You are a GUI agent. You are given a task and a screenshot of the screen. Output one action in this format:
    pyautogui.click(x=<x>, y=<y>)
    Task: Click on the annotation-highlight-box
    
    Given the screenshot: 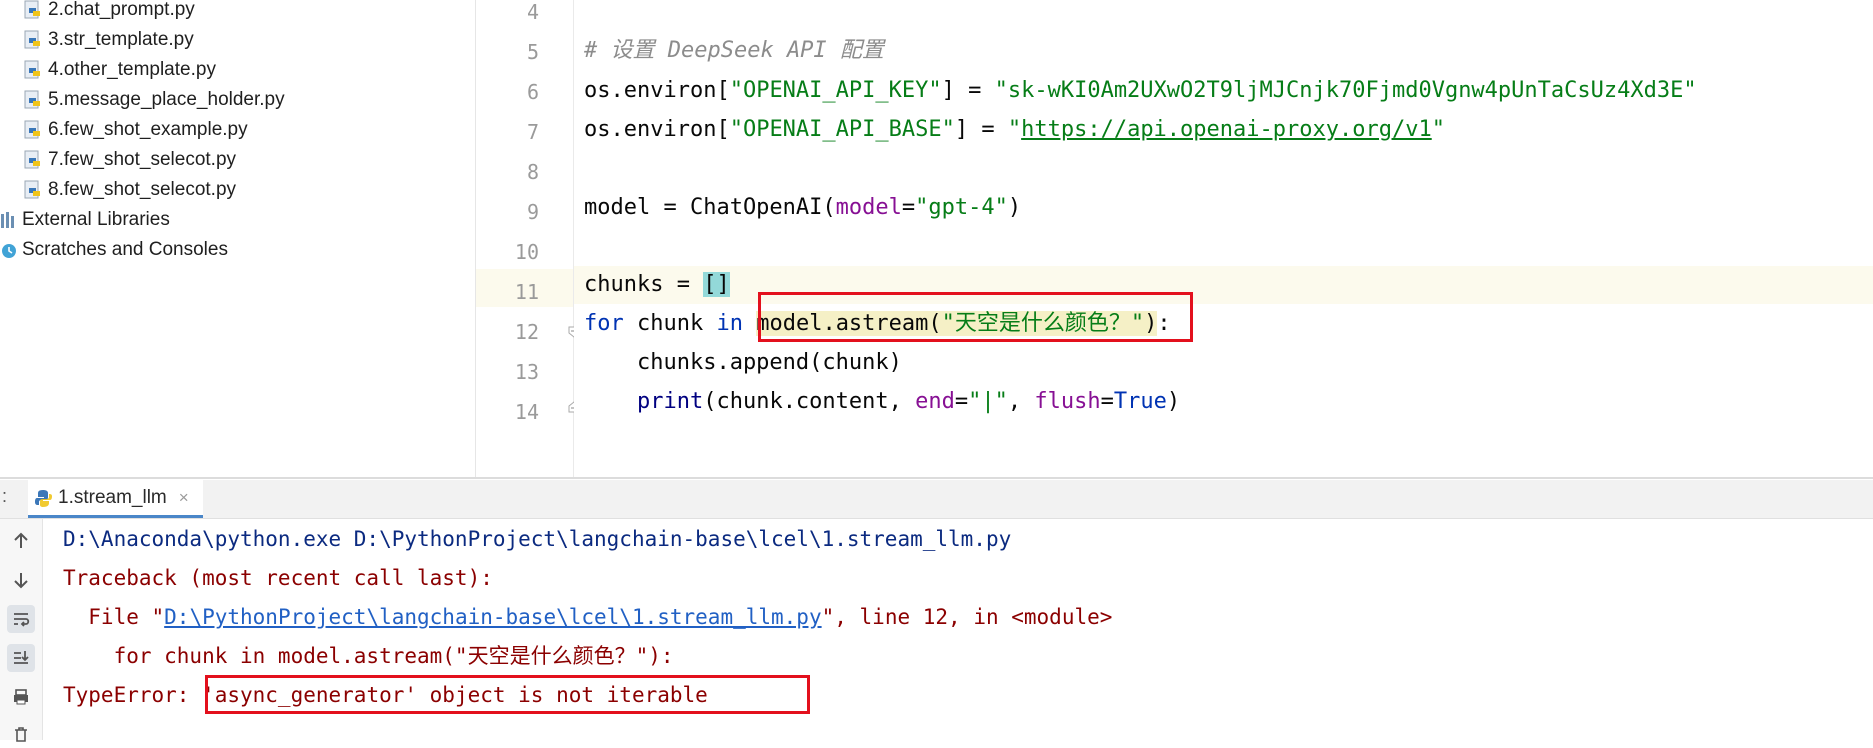 What is the action you would take?
    pyautogui.click(x=975, y=317)
    